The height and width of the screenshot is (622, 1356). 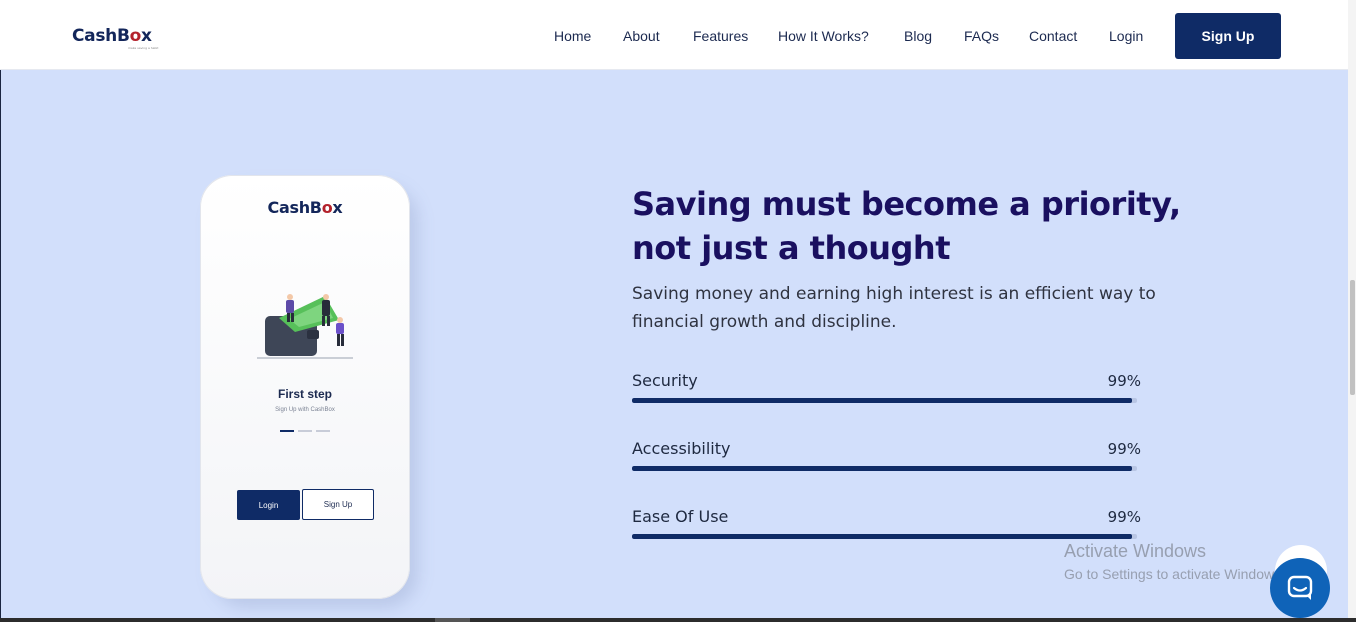 What do you see at coordinates (823, 36) in the screenshot?
I see `nav-how-it-works: How It Works?` at bounding box center [823, 36].